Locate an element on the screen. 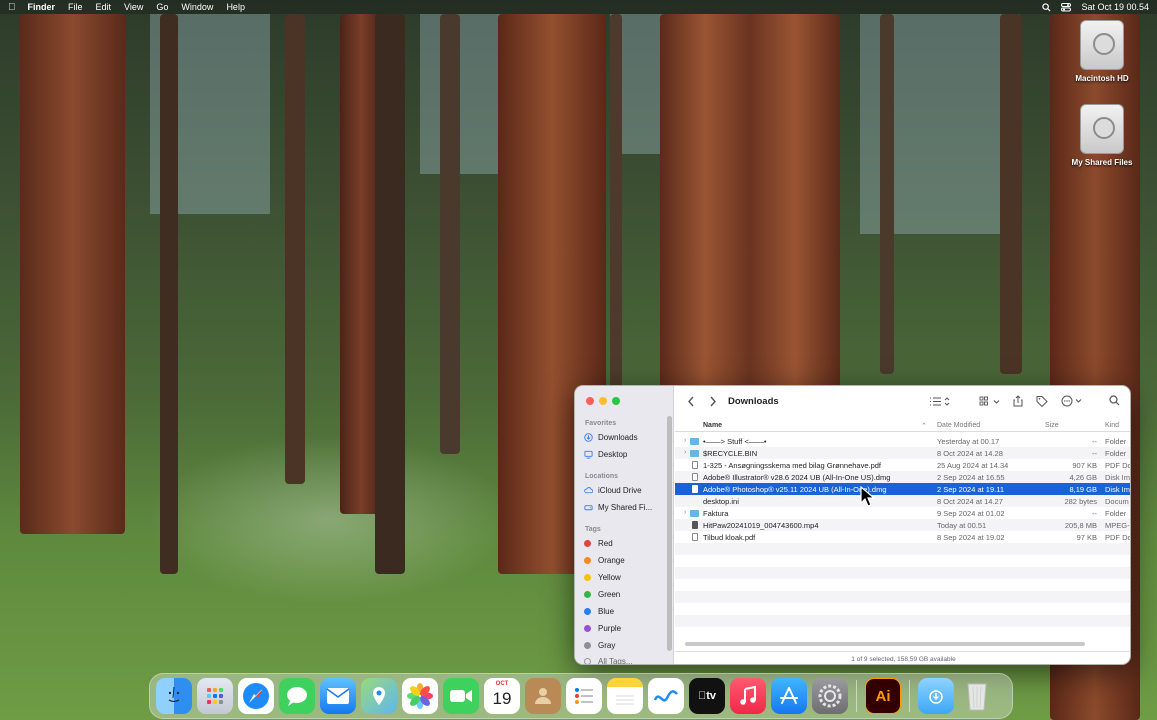 The image size is (1157, 720). app-store-a-icon is located at coordinates (789, 695).